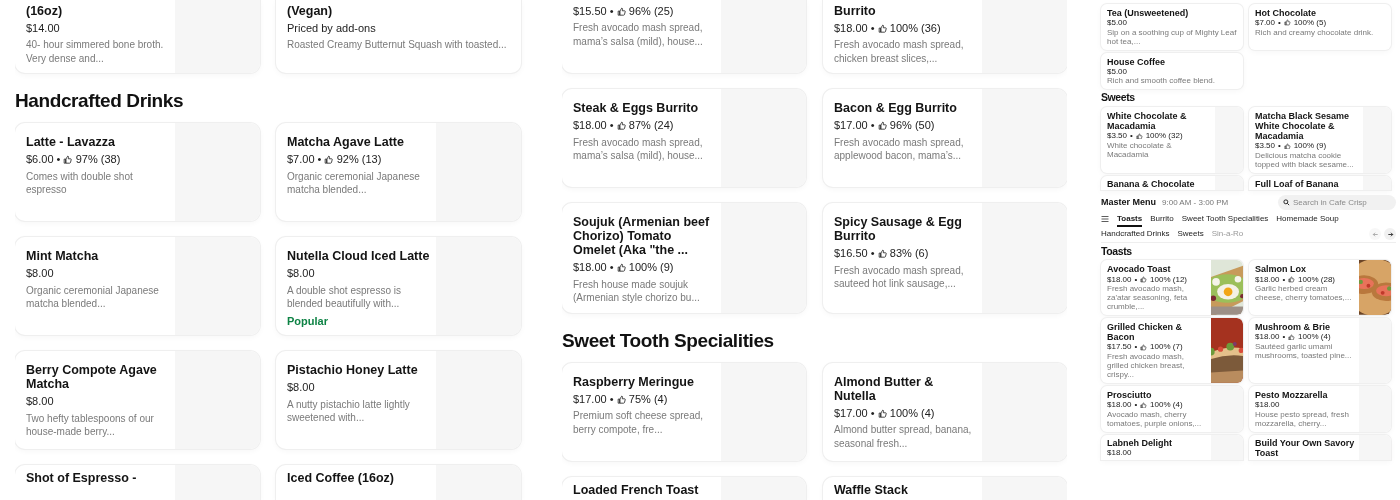 The width and height of the screenshot is (1400, 500). I want to click on item-rating: 100% (36), so click(915, 28).